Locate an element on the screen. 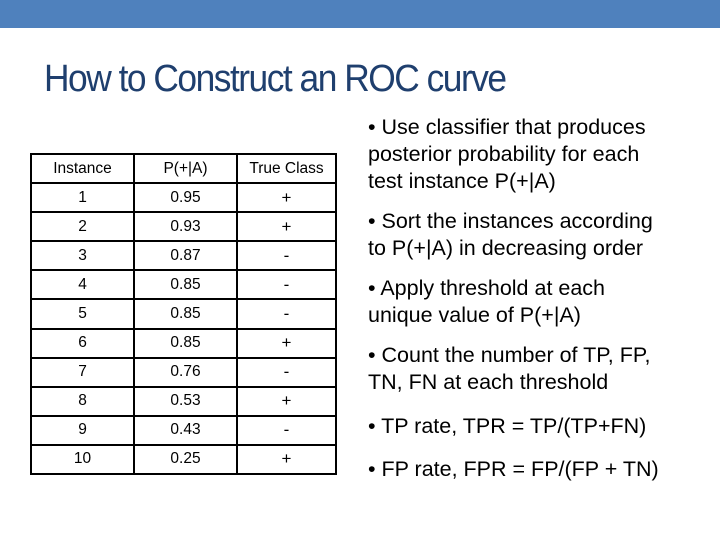  table-row: 1 0.95 + is located at coordinates (183, 198).